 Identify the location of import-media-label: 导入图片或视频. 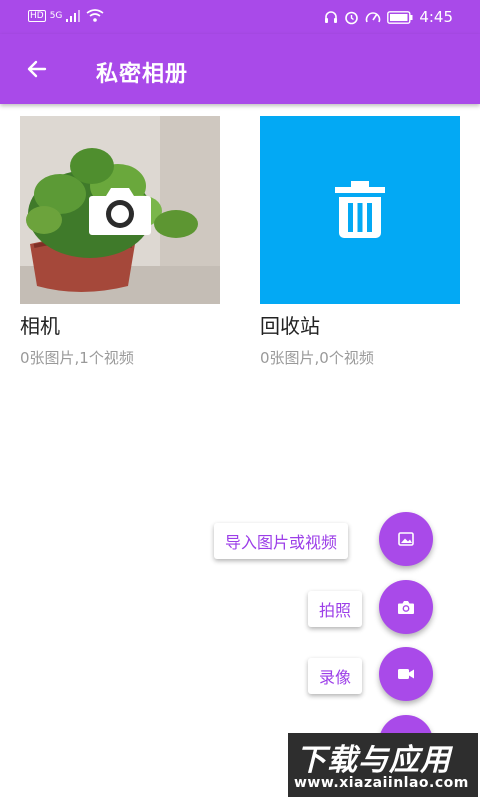
(281, 541).